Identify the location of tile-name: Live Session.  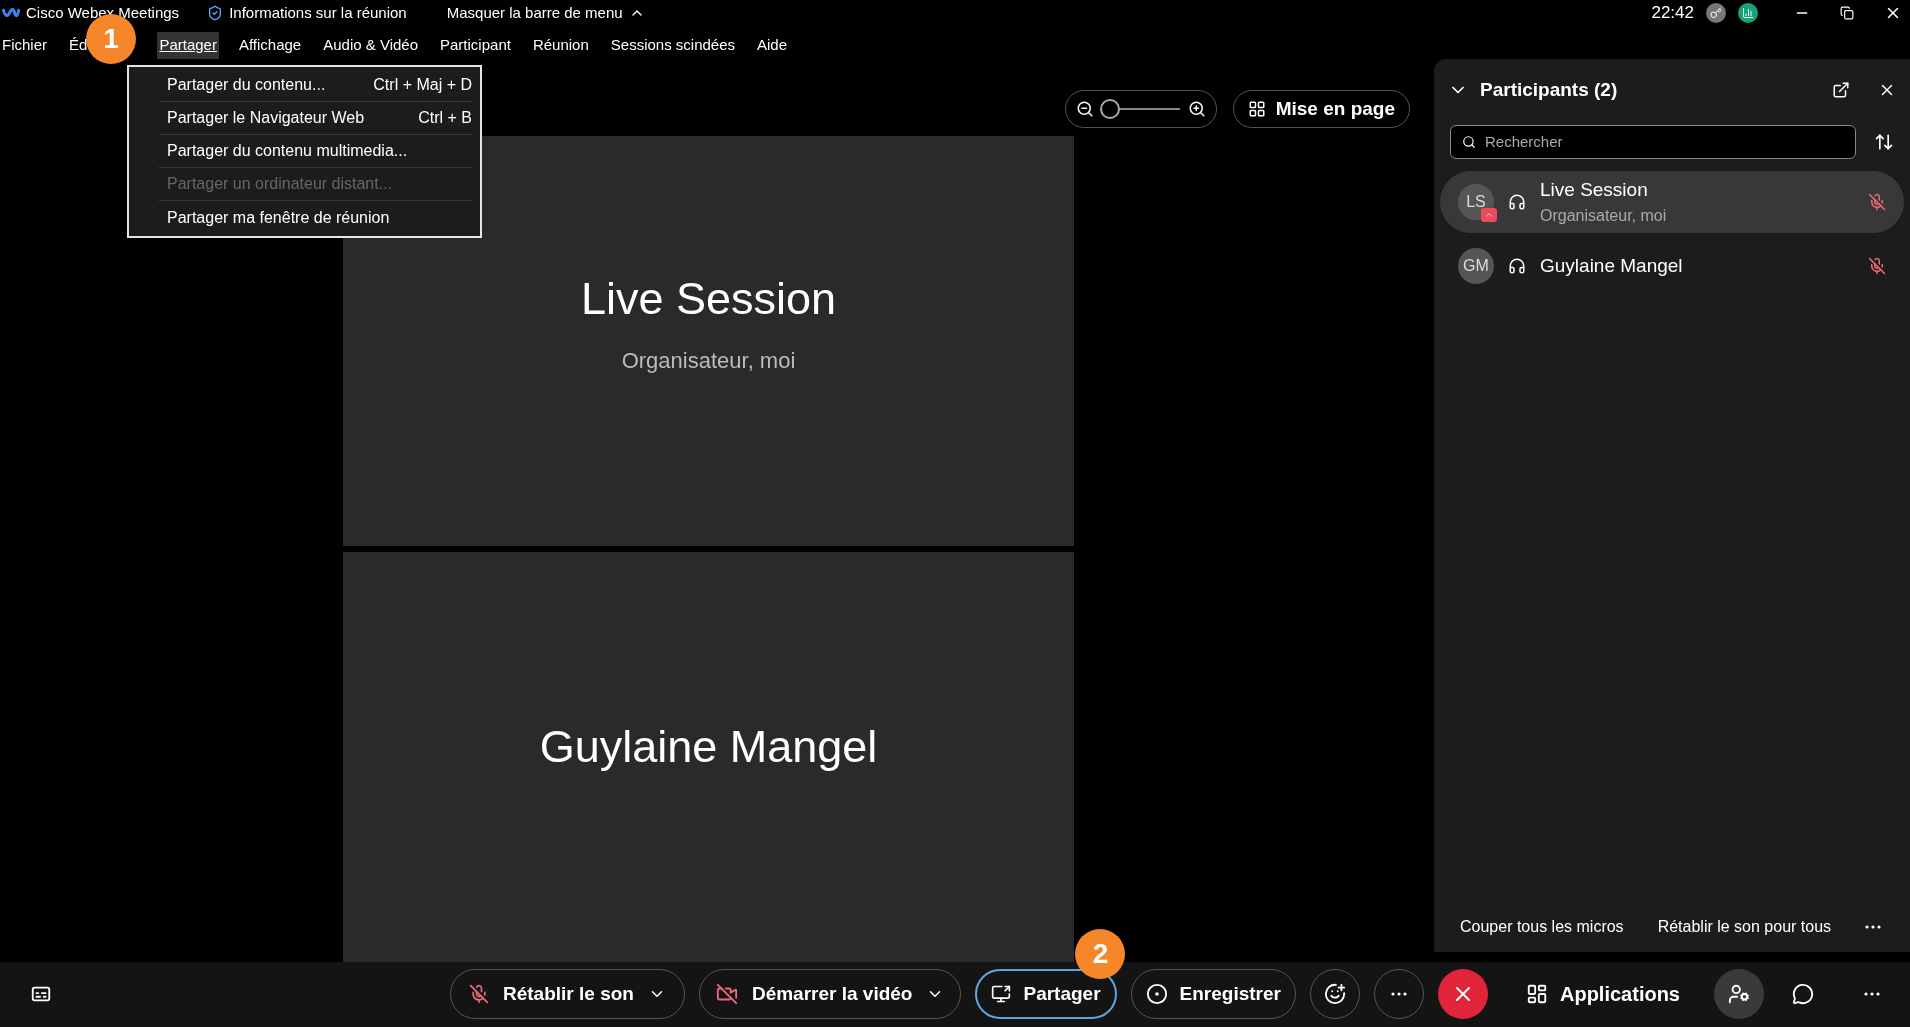
(708, 298).